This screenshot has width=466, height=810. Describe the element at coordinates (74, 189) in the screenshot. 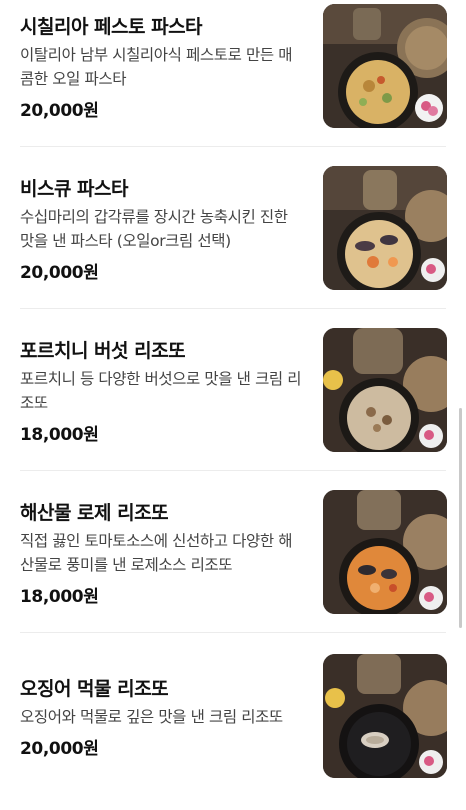

I see `menu-item-name: 비스큐 파스타` at that location.